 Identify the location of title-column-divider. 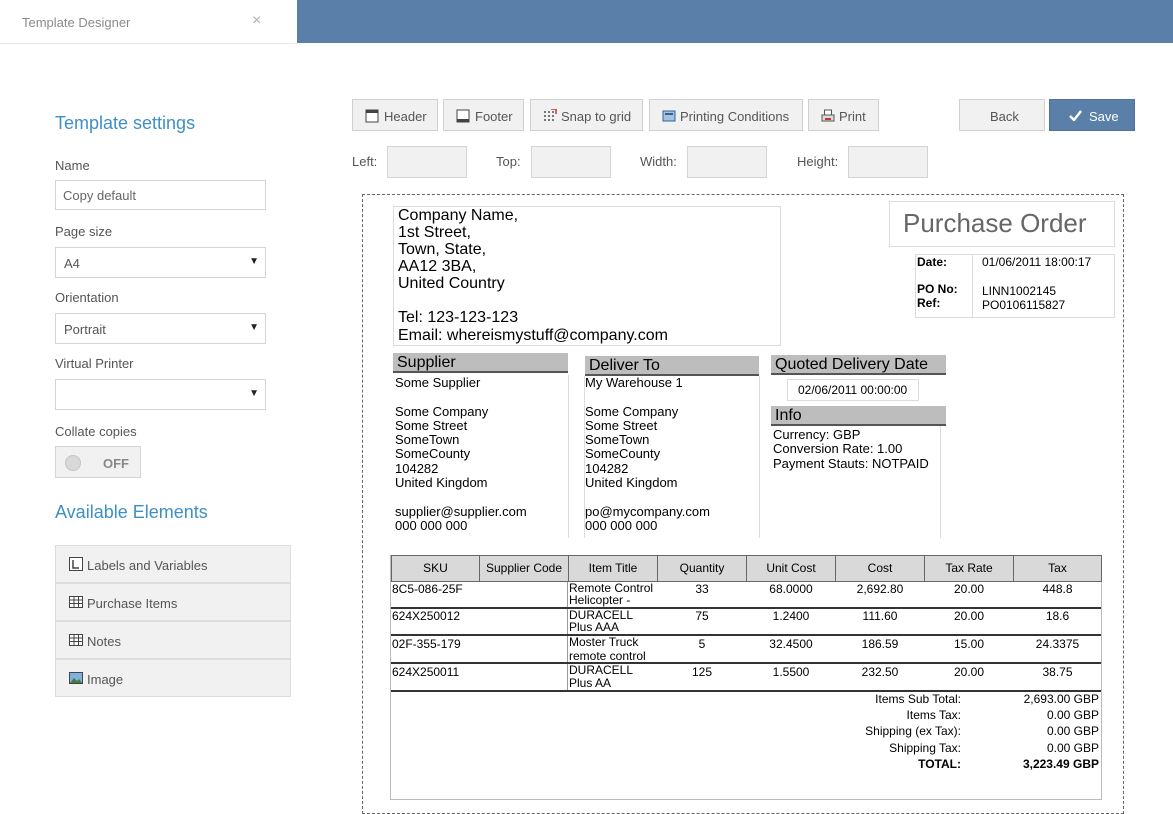
(567, 636).